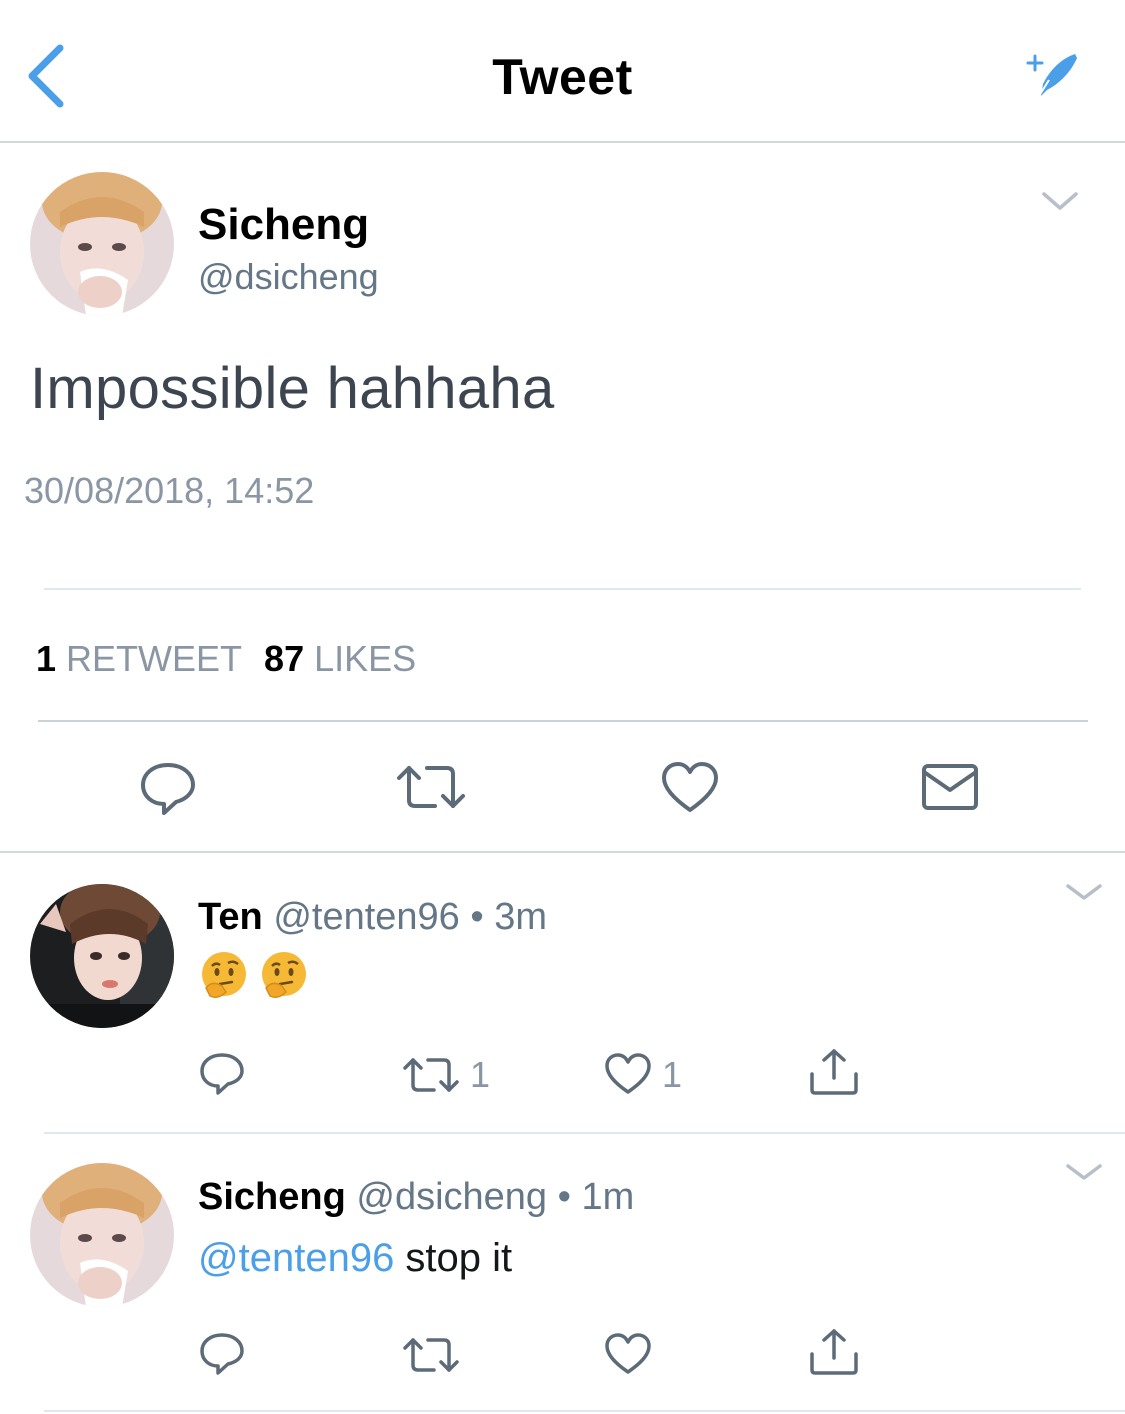 The image size is (1125, 1414). I want to click on reply-time: 1m, so click(608, 1197).